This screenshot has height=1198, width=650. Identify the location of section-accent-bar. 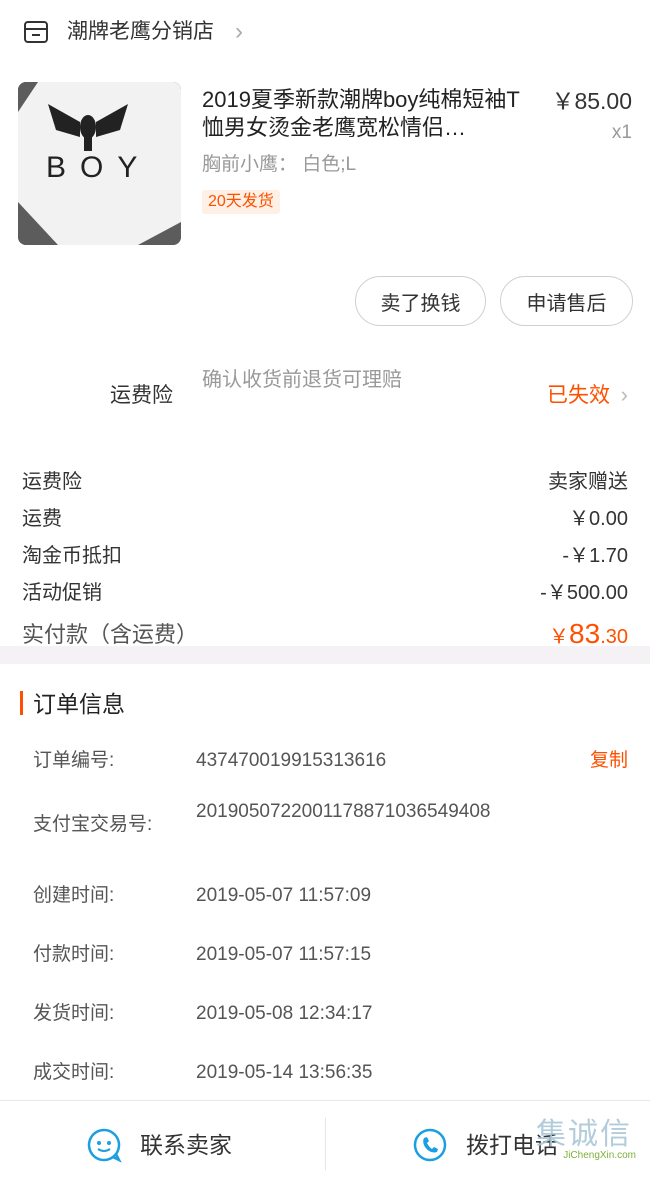
(21, 703).